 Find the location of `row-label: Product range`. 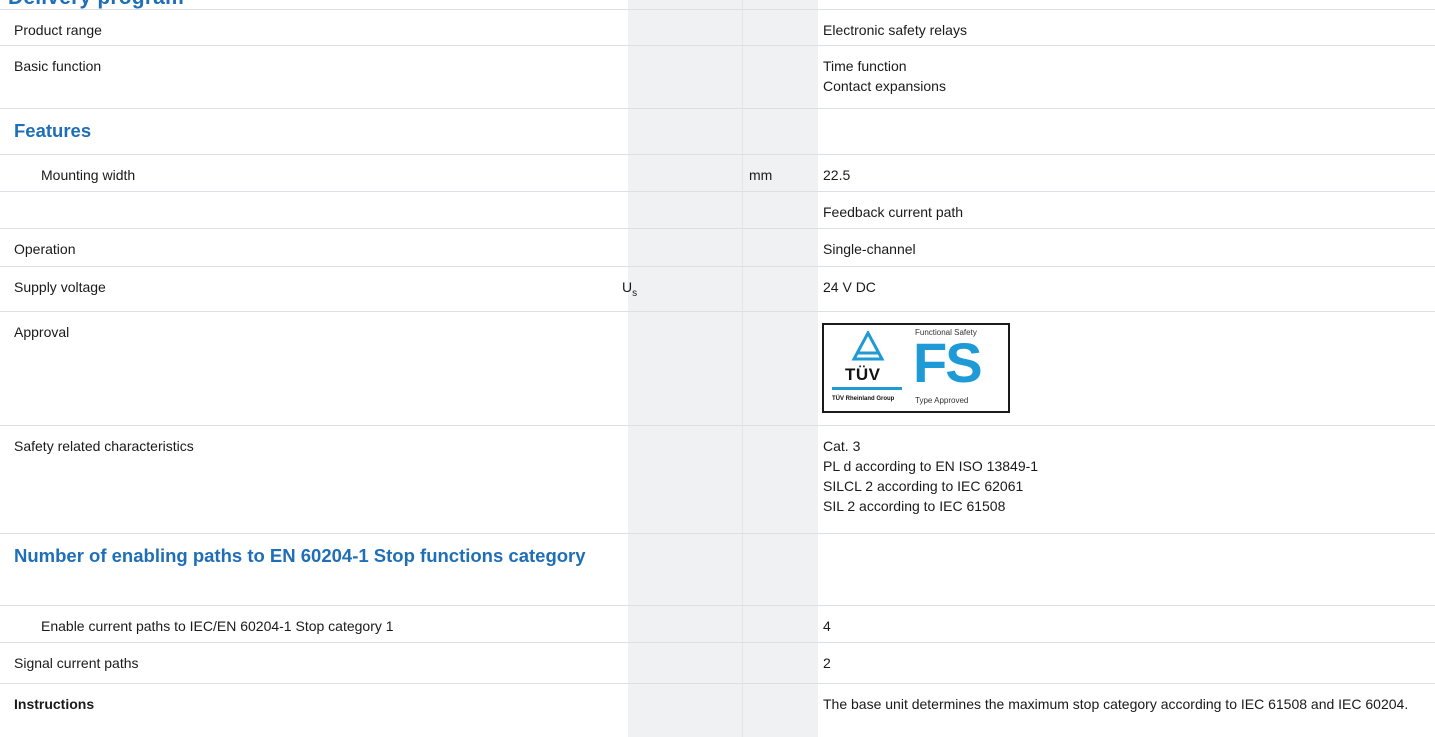

row-label: Product range is located at coordinates (58, 30).